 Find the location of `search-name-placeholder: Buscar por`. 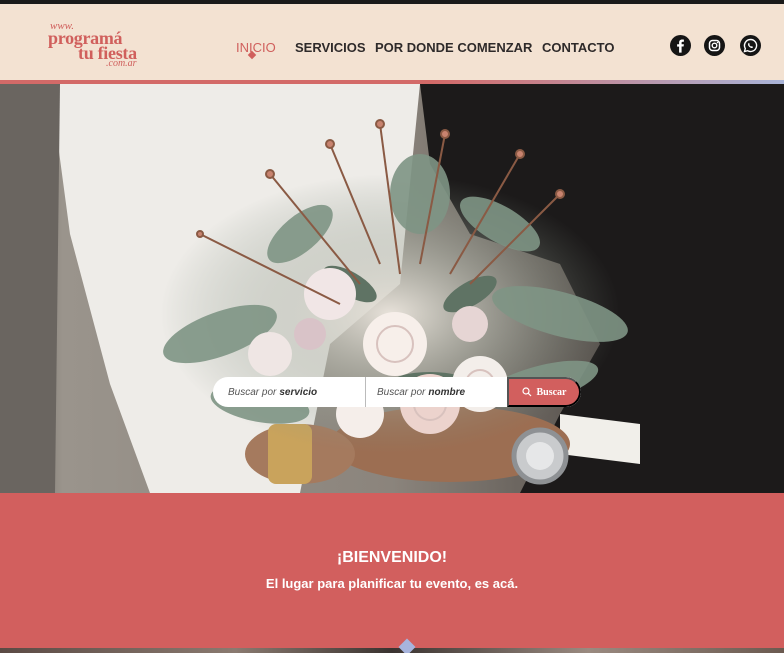

search-name-placeholder: Buscar por is located at coordinates (401, 392).